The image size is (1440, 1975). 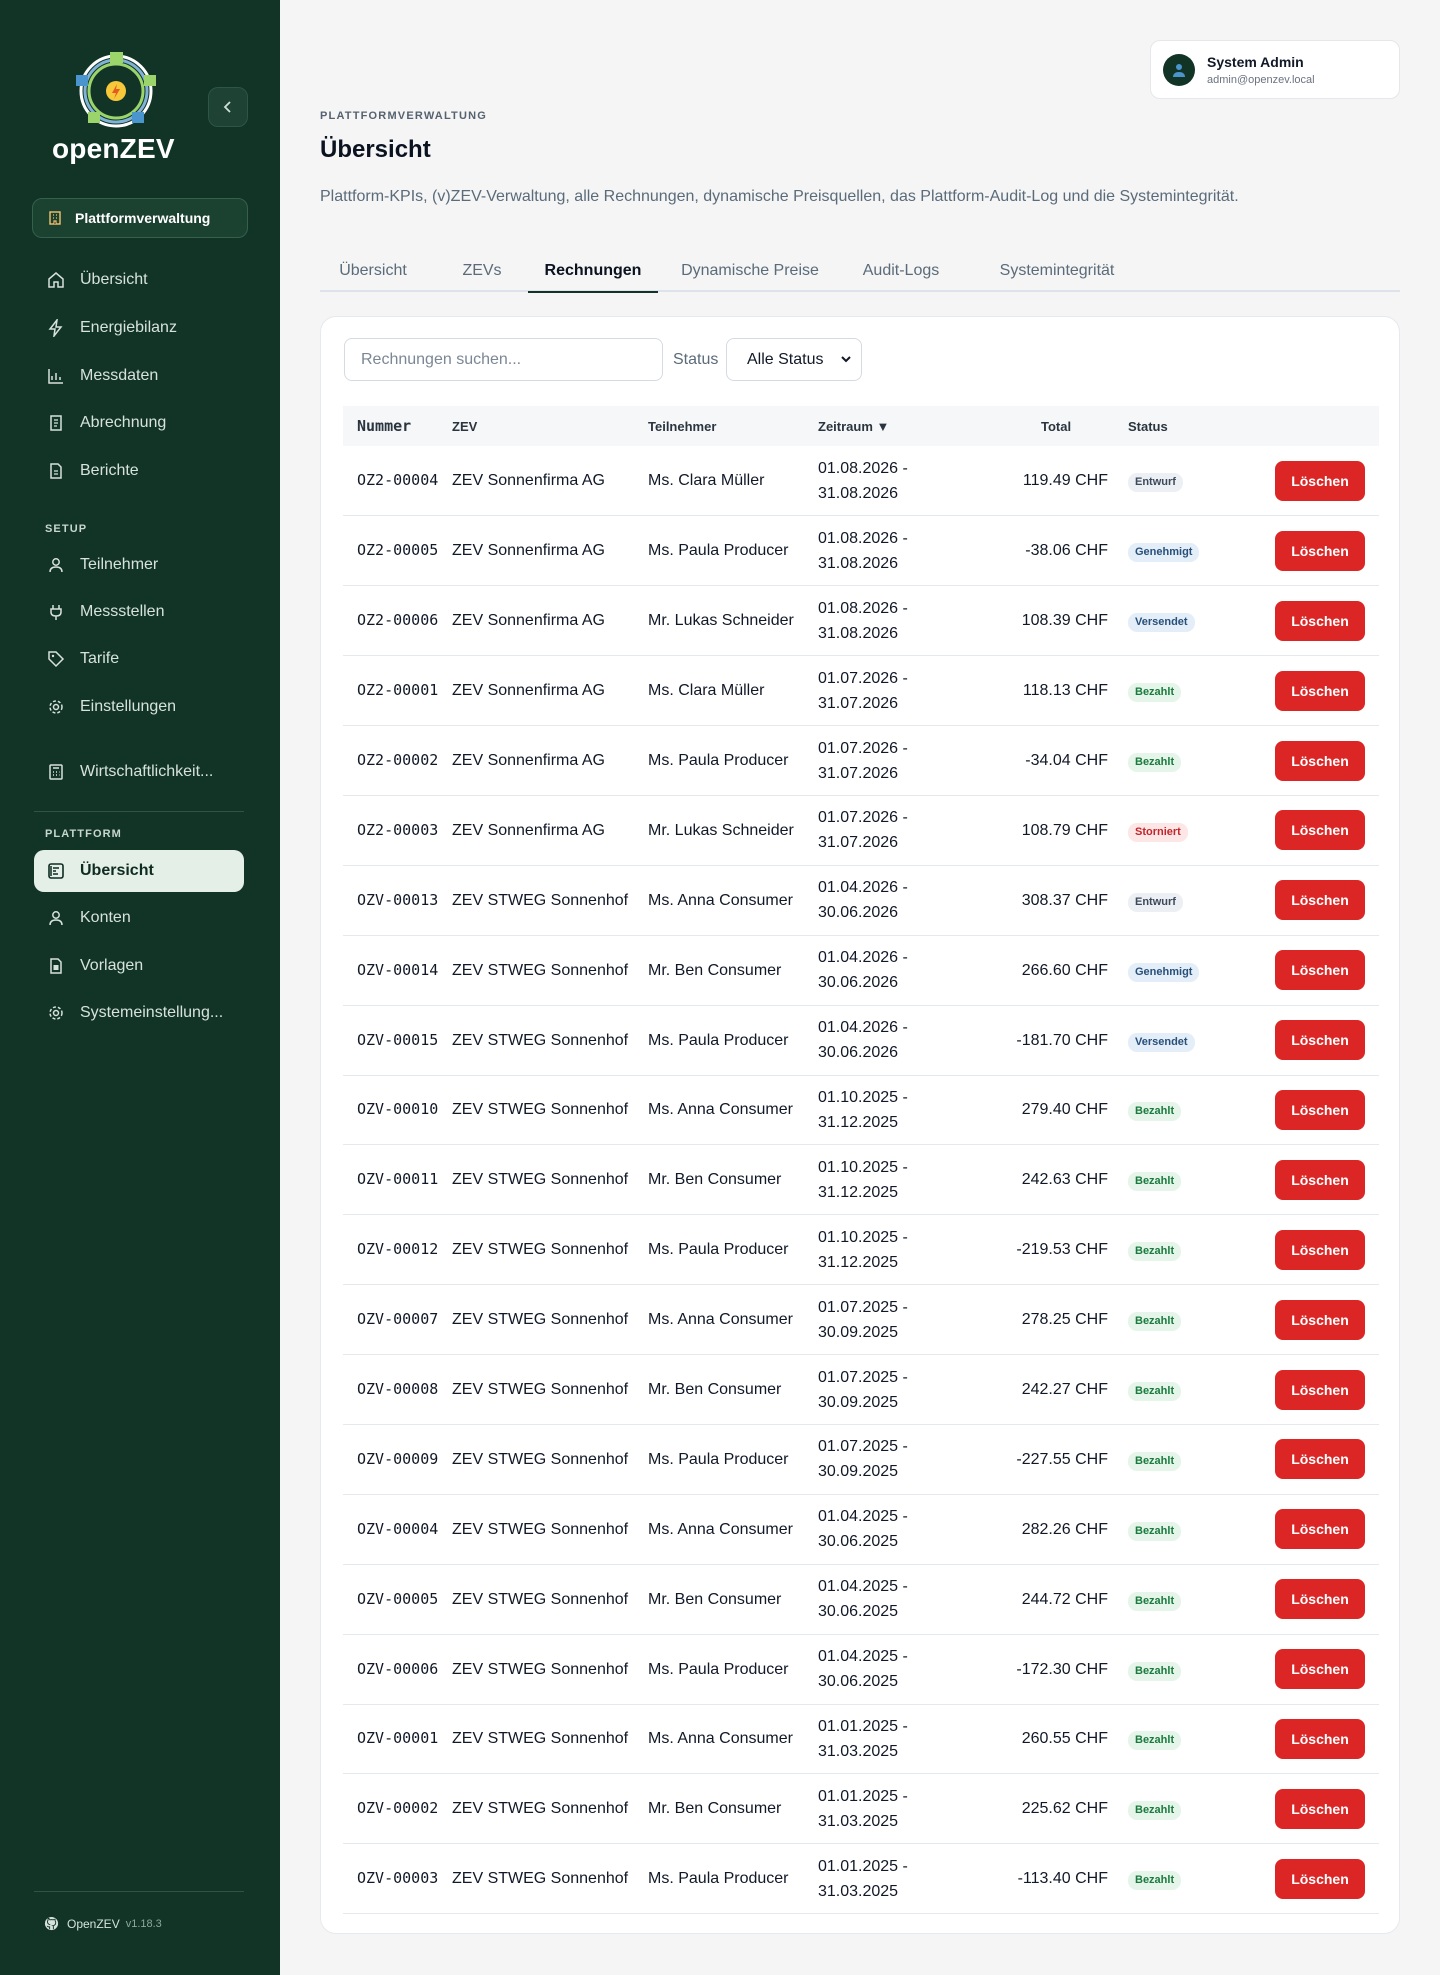 I want to click on tab-dynamische-preise: Dynamische Preise, so click(x=750, y=271).